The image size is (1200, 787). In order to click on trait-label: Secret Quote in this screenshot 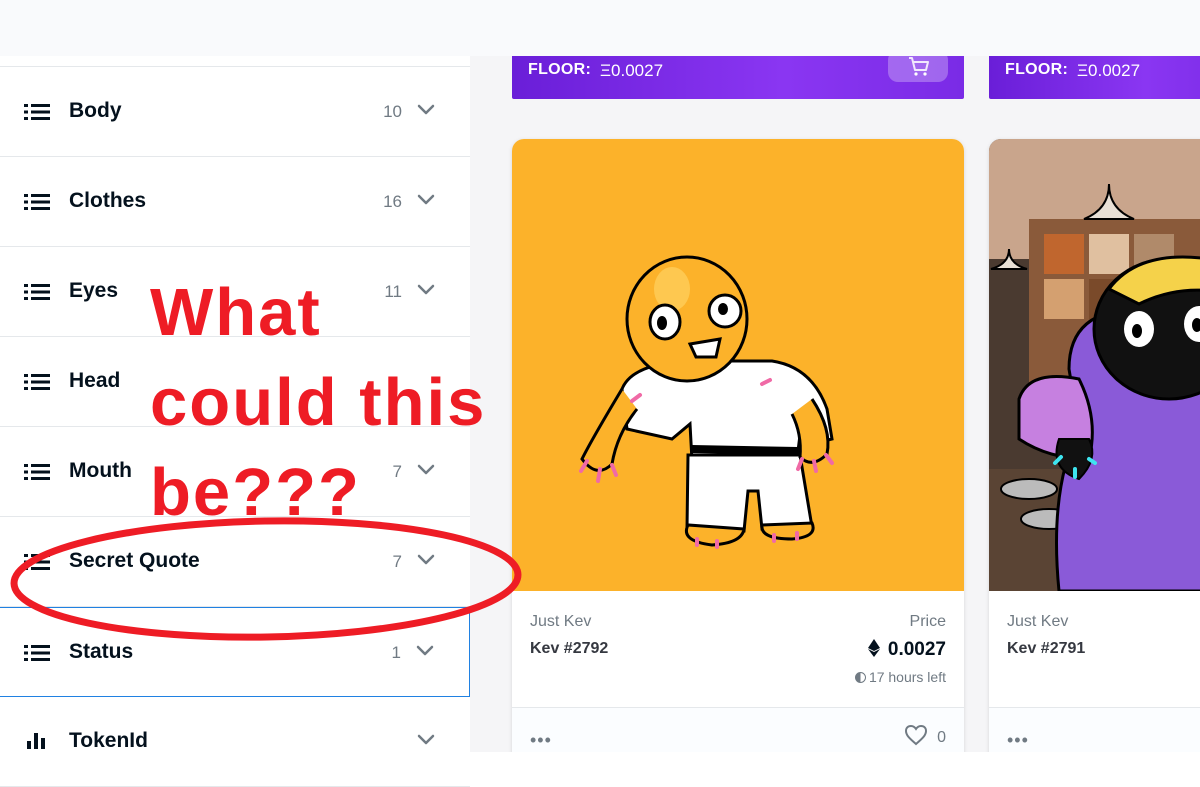, I will do `click(134, 560)`.